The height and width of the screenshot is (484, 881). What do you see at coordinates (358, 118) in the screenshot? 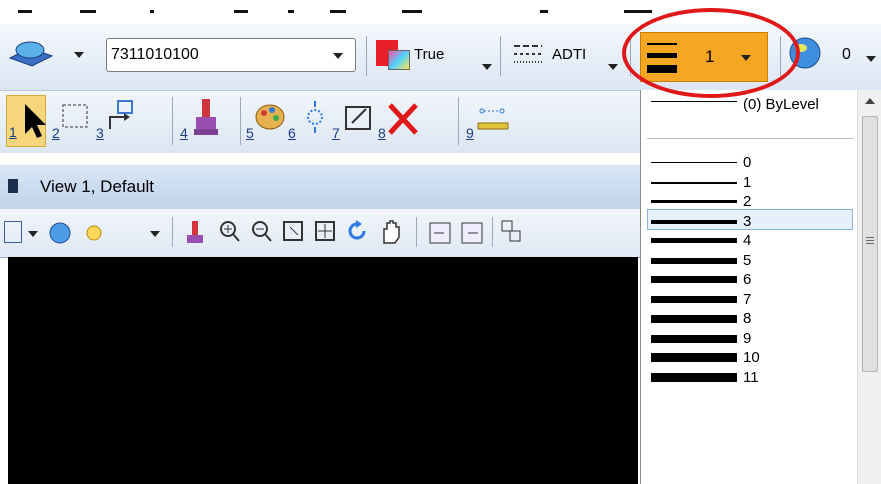
I see `scale-icon` at bounding box center [358, 118].